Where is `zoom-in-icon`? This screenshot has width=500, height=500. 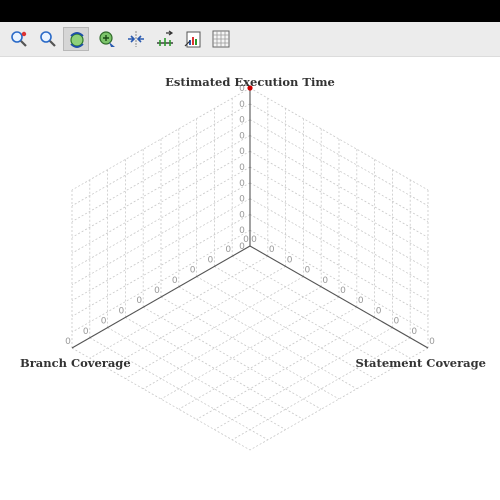 zoom-in-icon is located at coordinates (19, 39).